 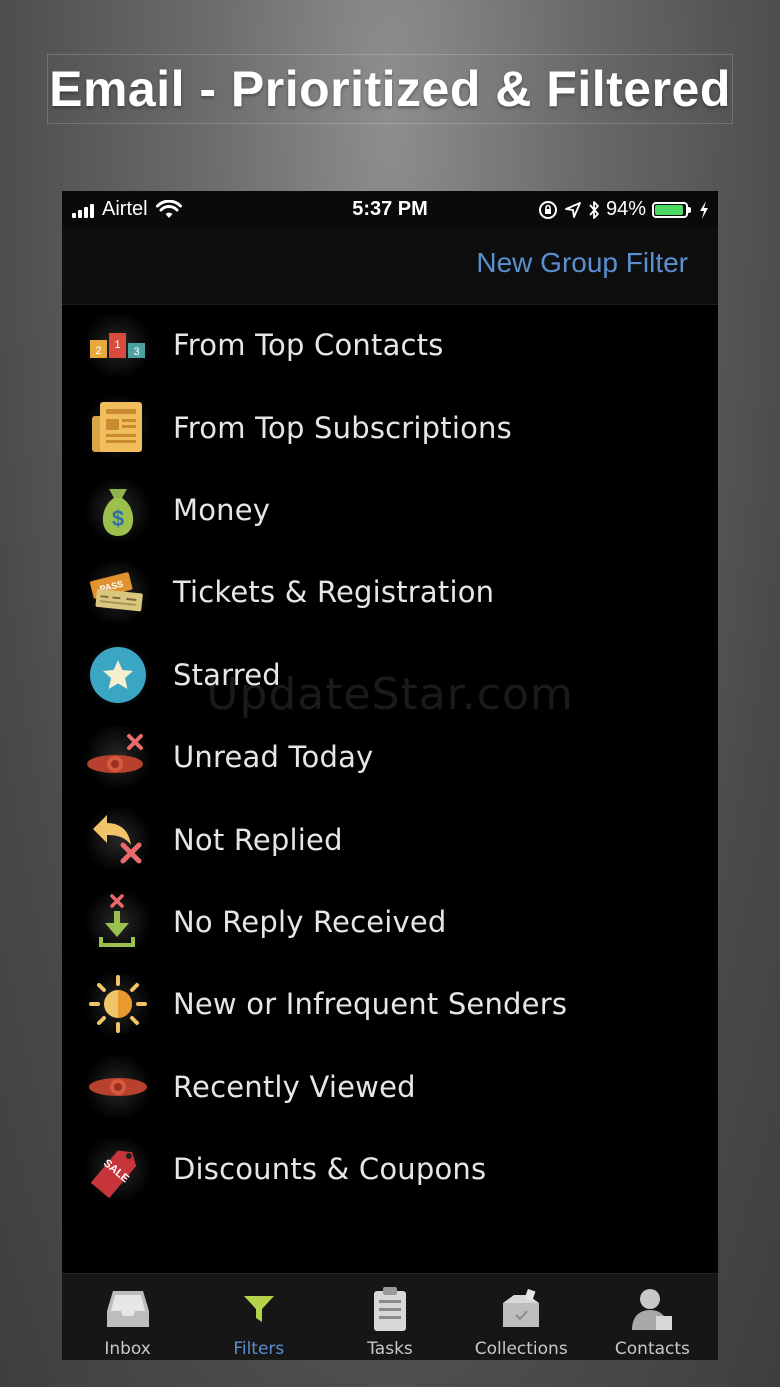 I want to click on filter-label: Money, so click(x=222, y=509).